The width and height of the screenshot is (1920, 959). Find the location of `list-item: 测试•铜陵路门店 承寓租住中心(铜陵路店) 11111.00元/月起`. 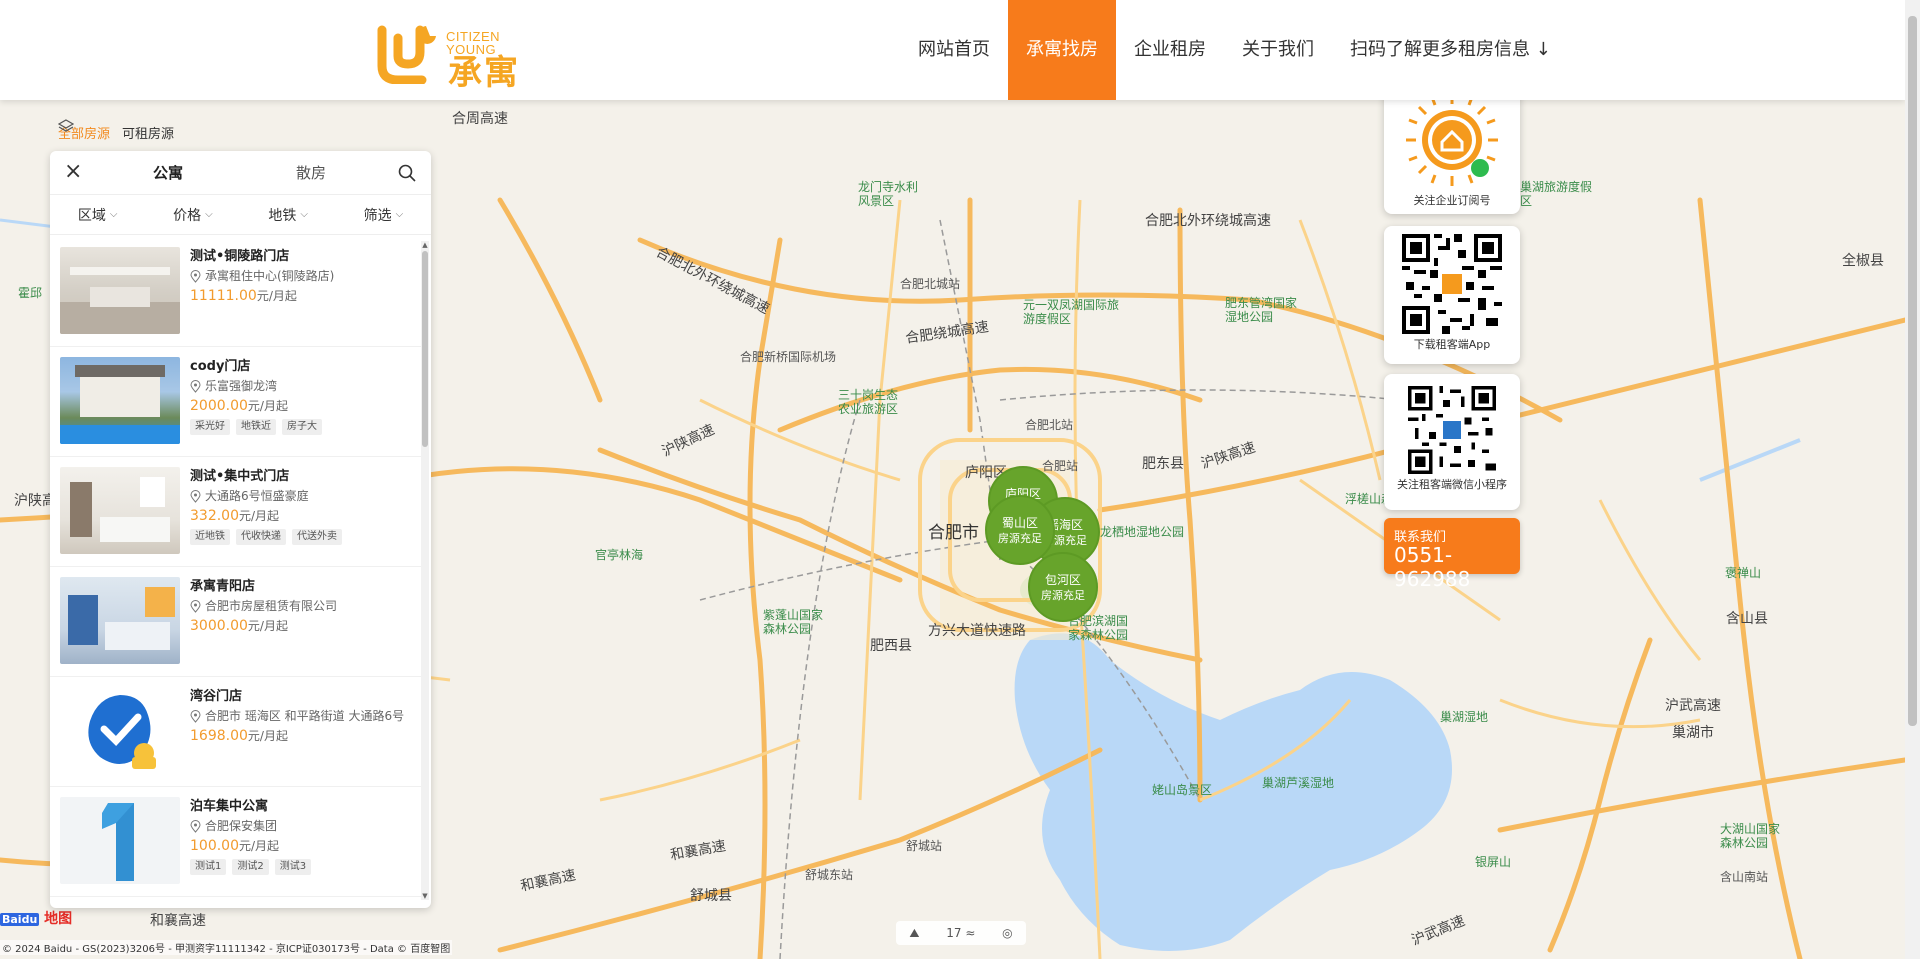

list-item: 测试•铜陵路门店 承寓租住中心(铜陵路店) 11111.00元/月起 is located at coordinates (236, 292).